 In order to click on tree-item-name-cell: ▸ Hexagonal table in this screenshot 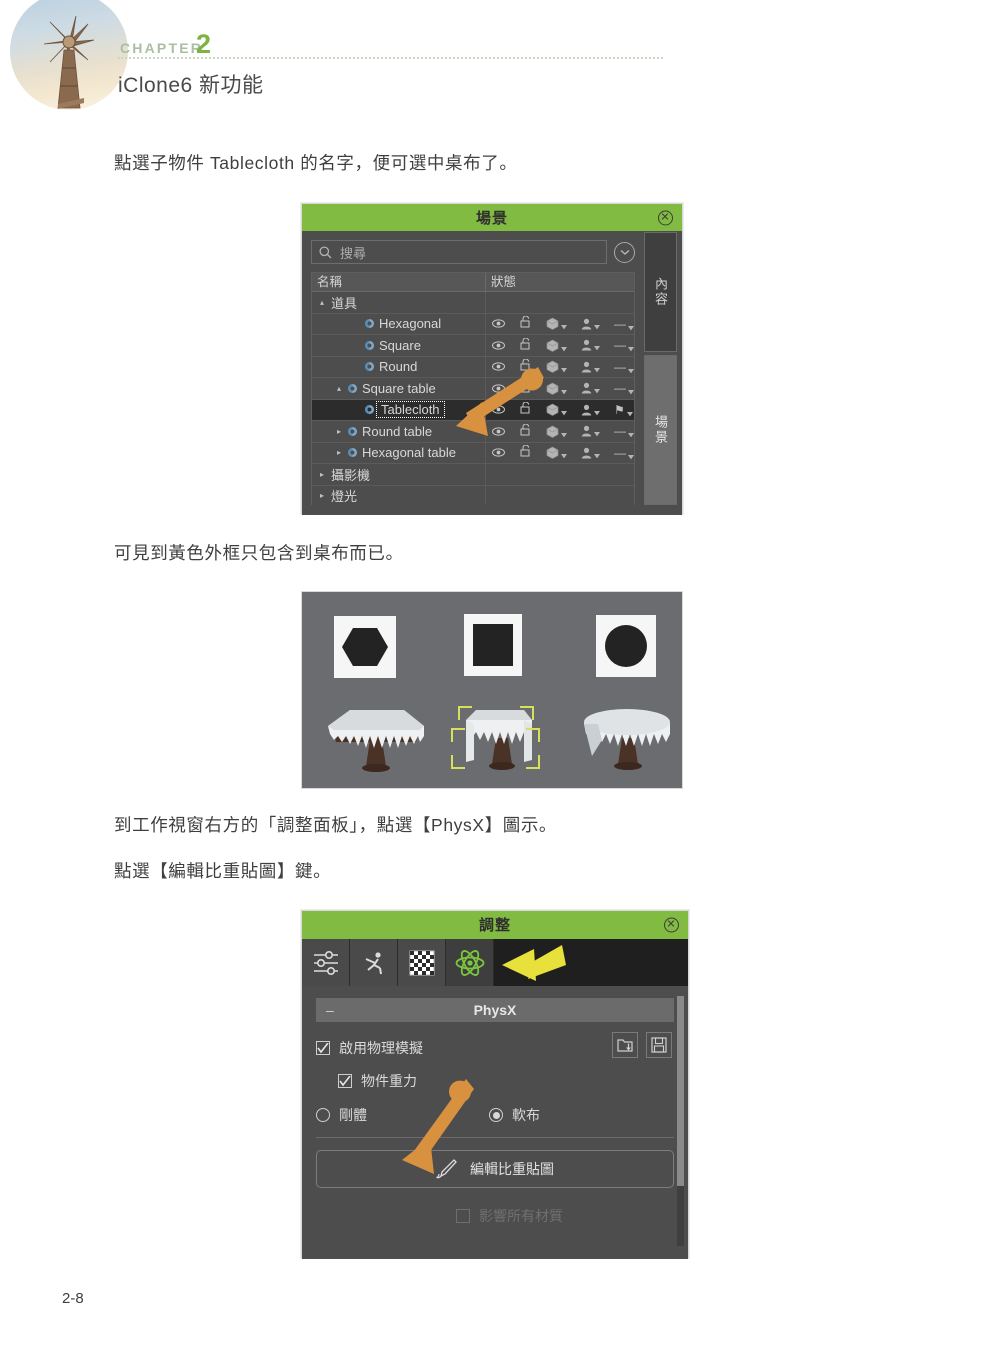, I will do `click(399, 452)`.